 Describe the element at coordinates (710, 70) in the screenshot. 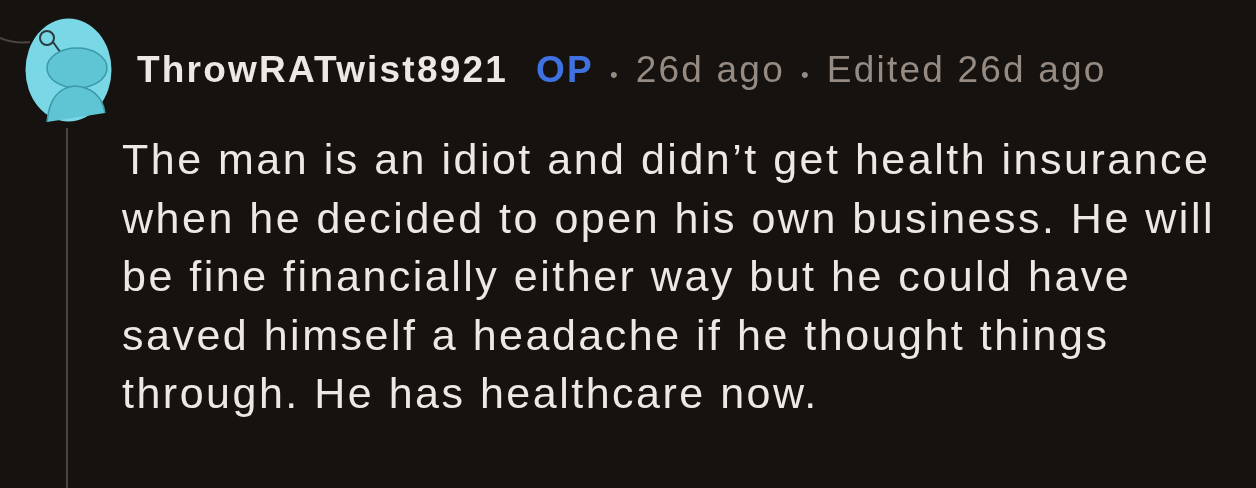

I see `comment-age: 26d ago` at that location.